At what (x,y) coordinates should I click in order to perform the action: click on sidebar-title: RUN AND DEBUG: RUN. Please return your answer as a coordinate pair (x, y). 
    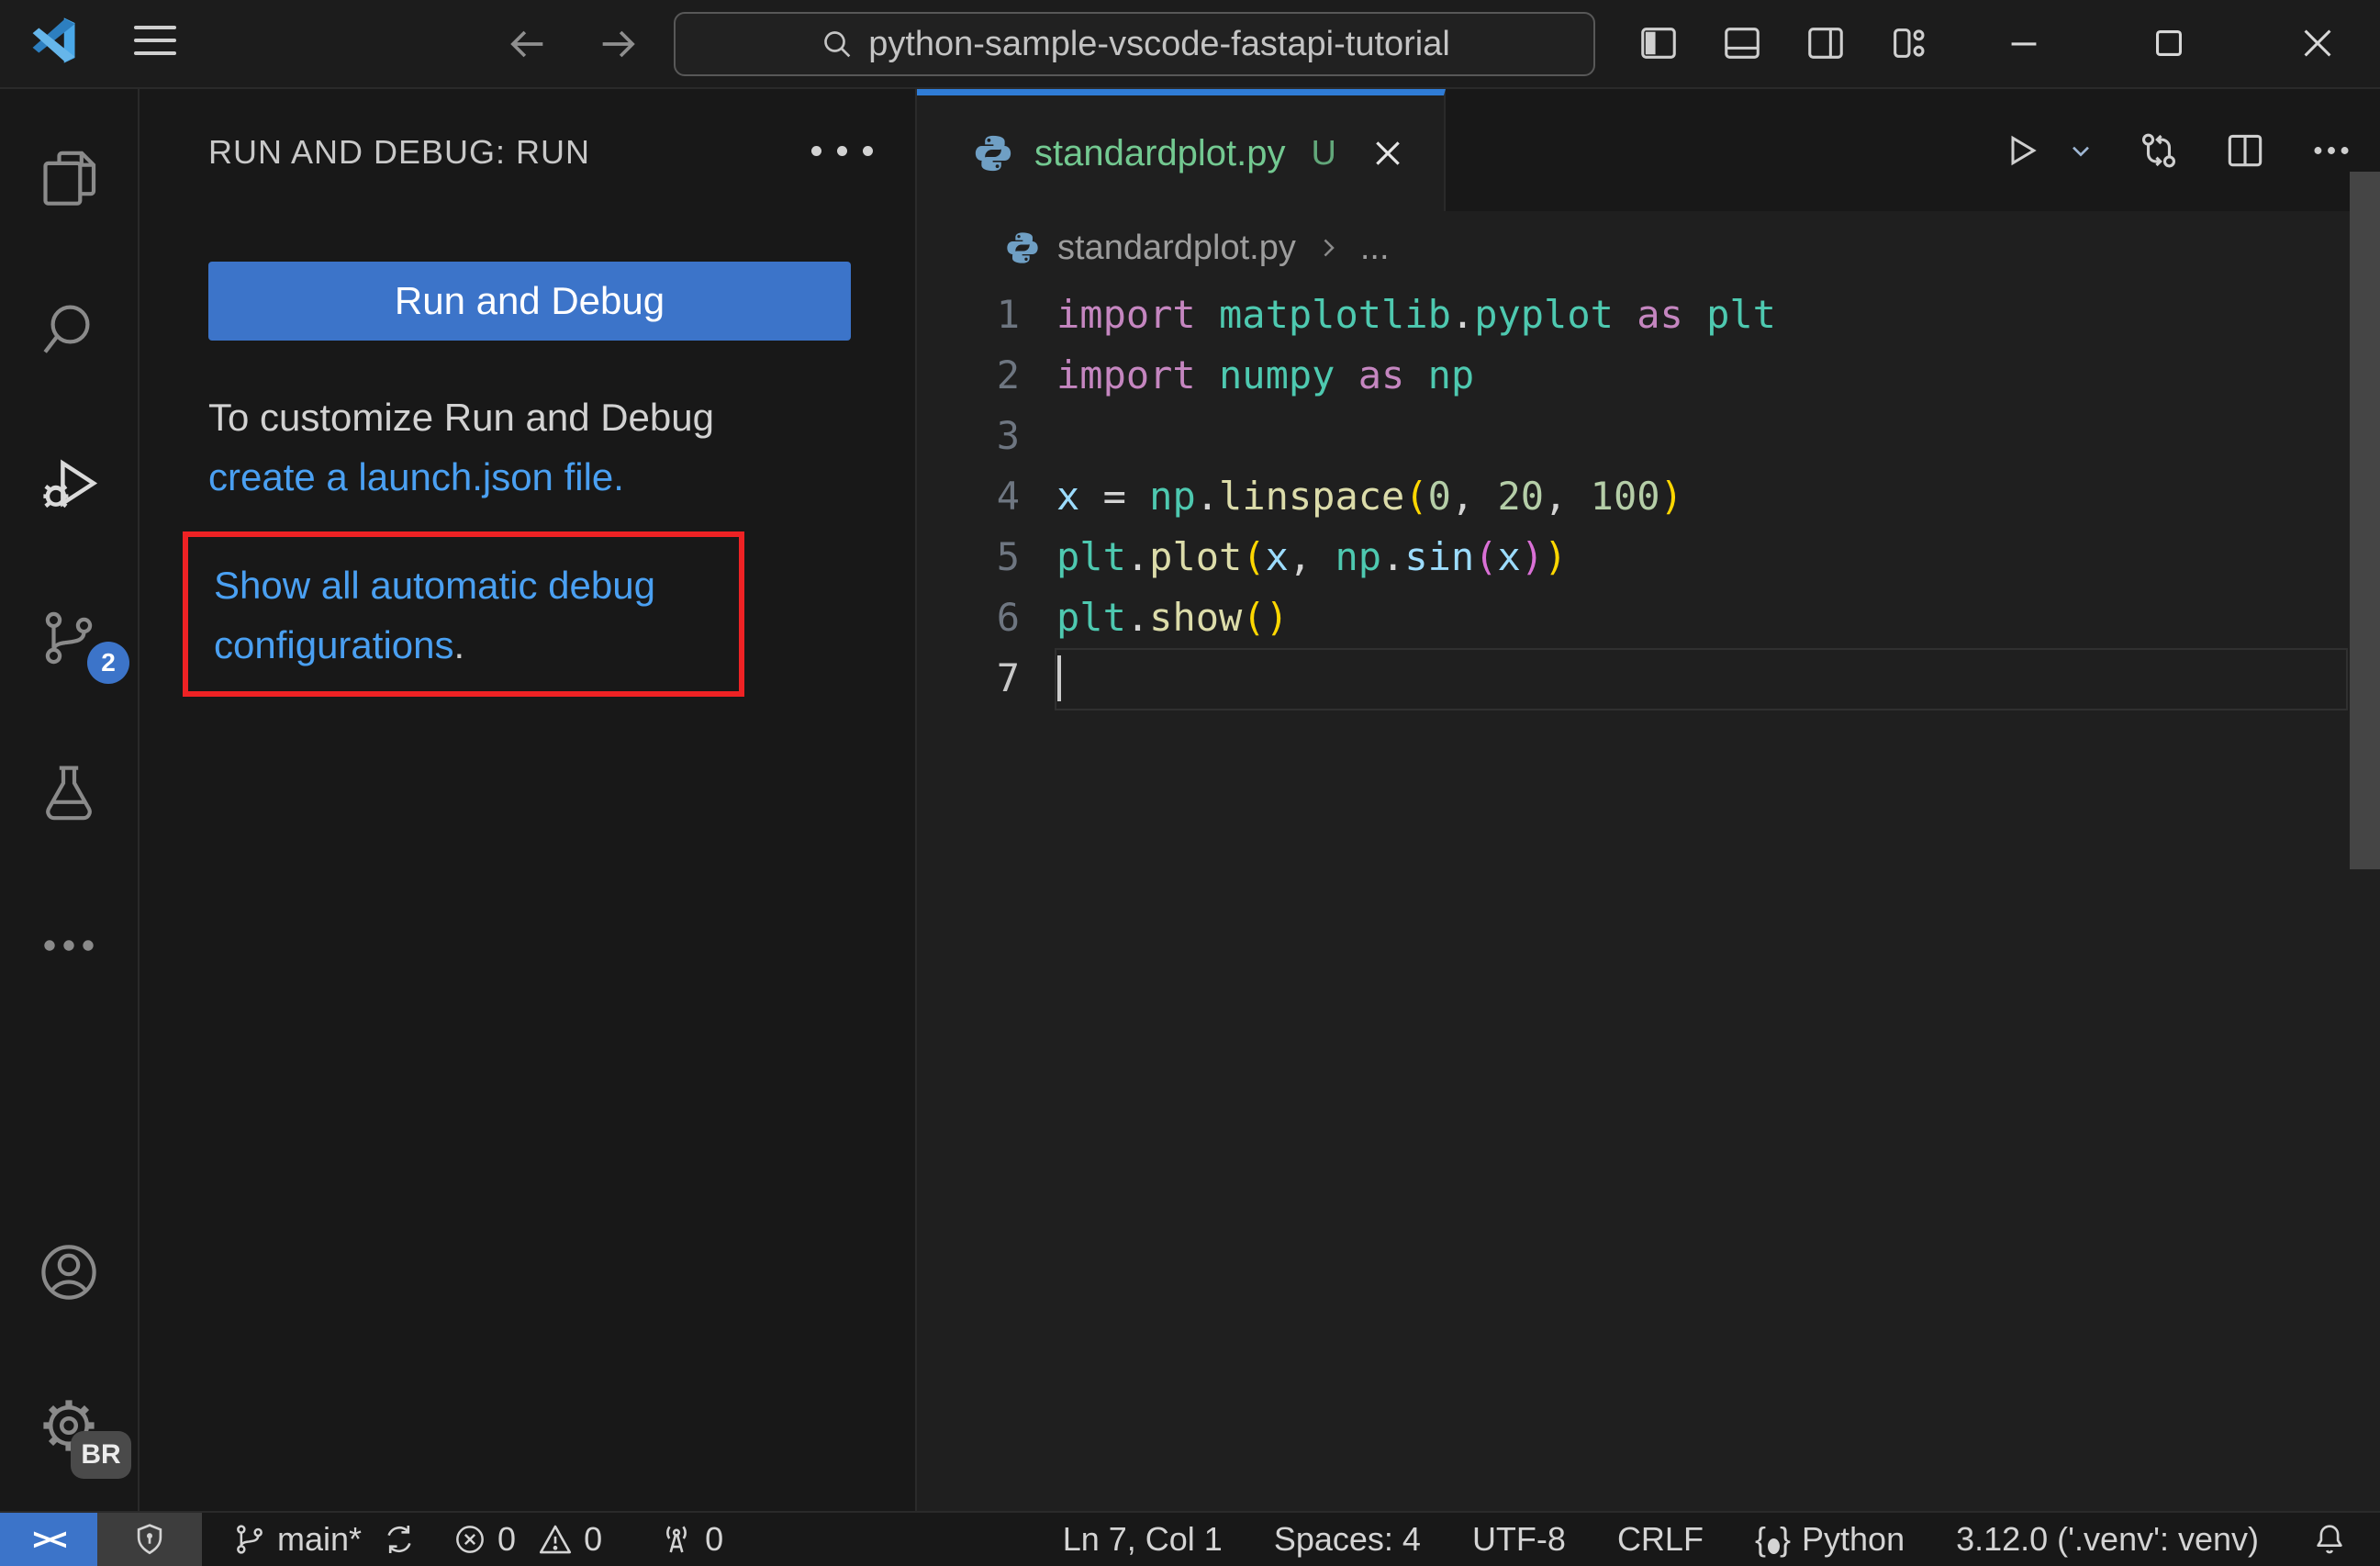
    Looking at the image, I should click on (399, 152).